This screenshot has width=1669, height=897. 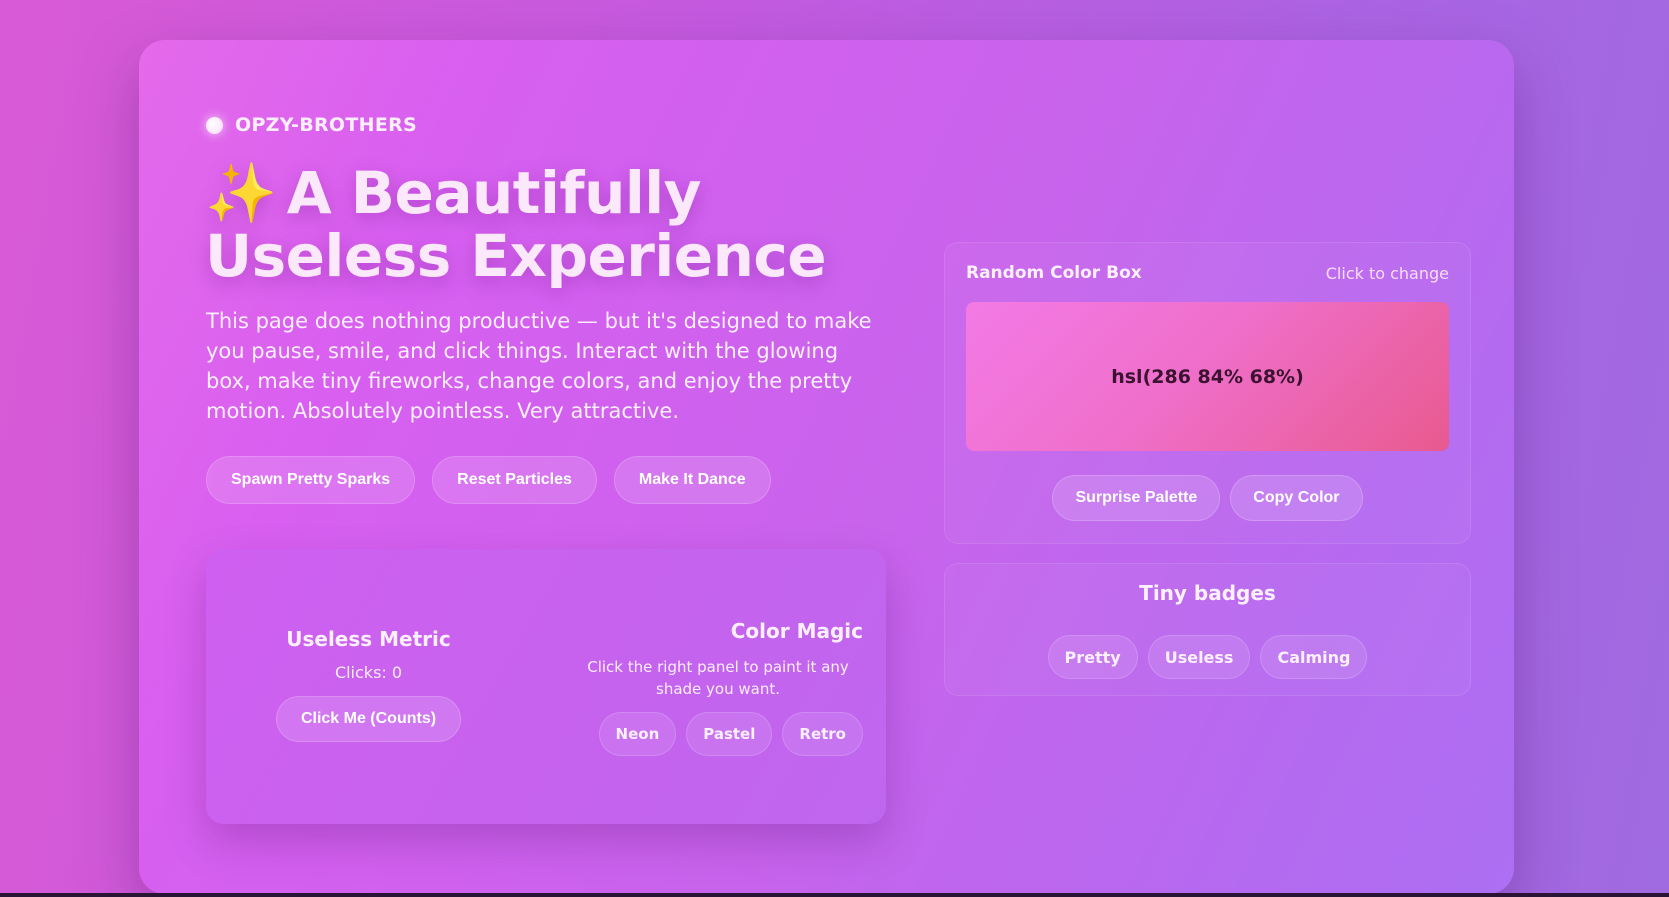 I want to click on random-color-box: hsl(286 84% 68%), so click(x=1207, y=376).